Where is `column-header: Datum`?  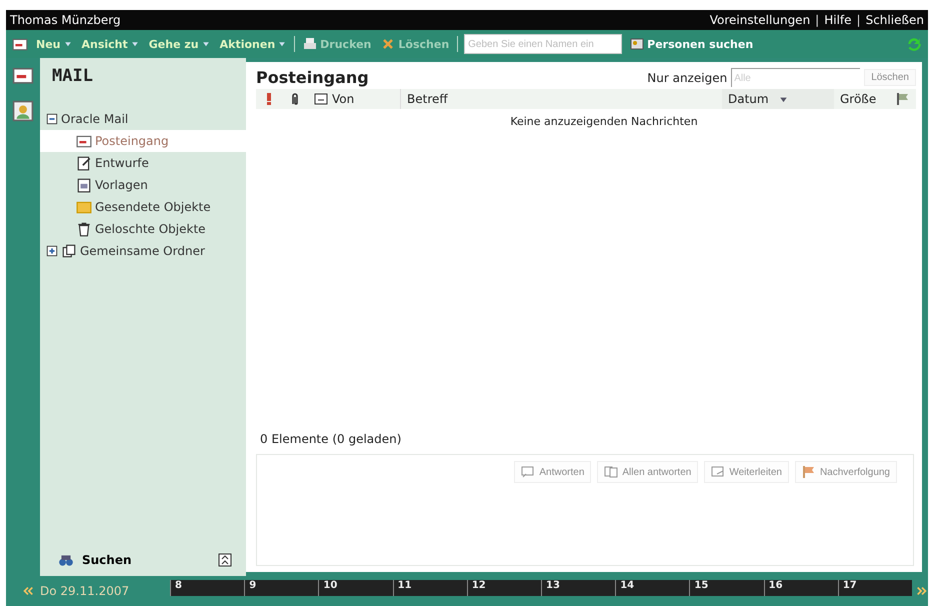
column-header: Datum is located at coordinates (778, 99).